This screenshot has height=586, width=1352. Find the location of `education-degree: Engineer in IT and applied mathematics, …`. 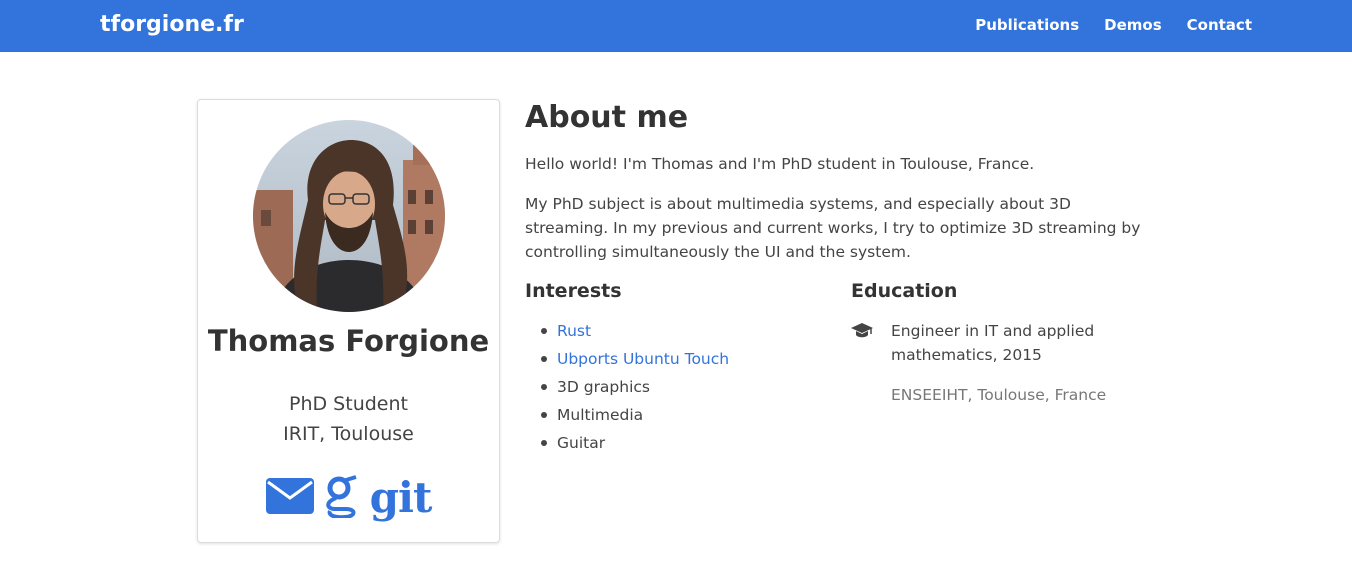

education-degree: Engineer in IT and applied mathematics, … is located at coordinates (993, 343).